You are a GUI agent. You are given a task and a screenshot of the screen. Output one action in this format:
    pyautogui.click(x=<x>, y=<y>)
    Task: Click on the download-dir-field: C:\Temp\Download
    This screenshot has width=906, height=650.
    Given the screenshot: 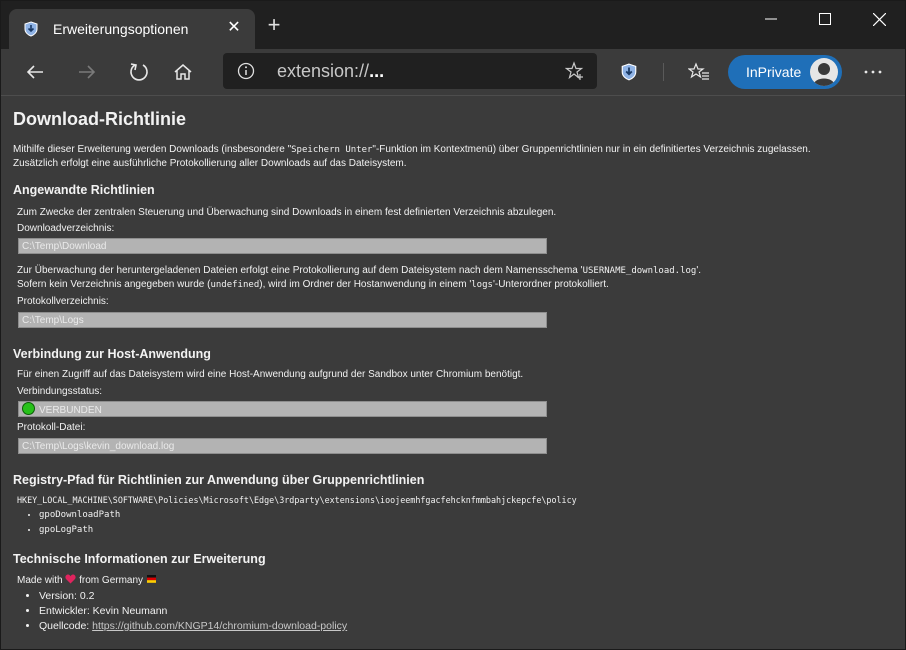 What is the action you would take?
    pyautogui.click(x=282, y=246)
    